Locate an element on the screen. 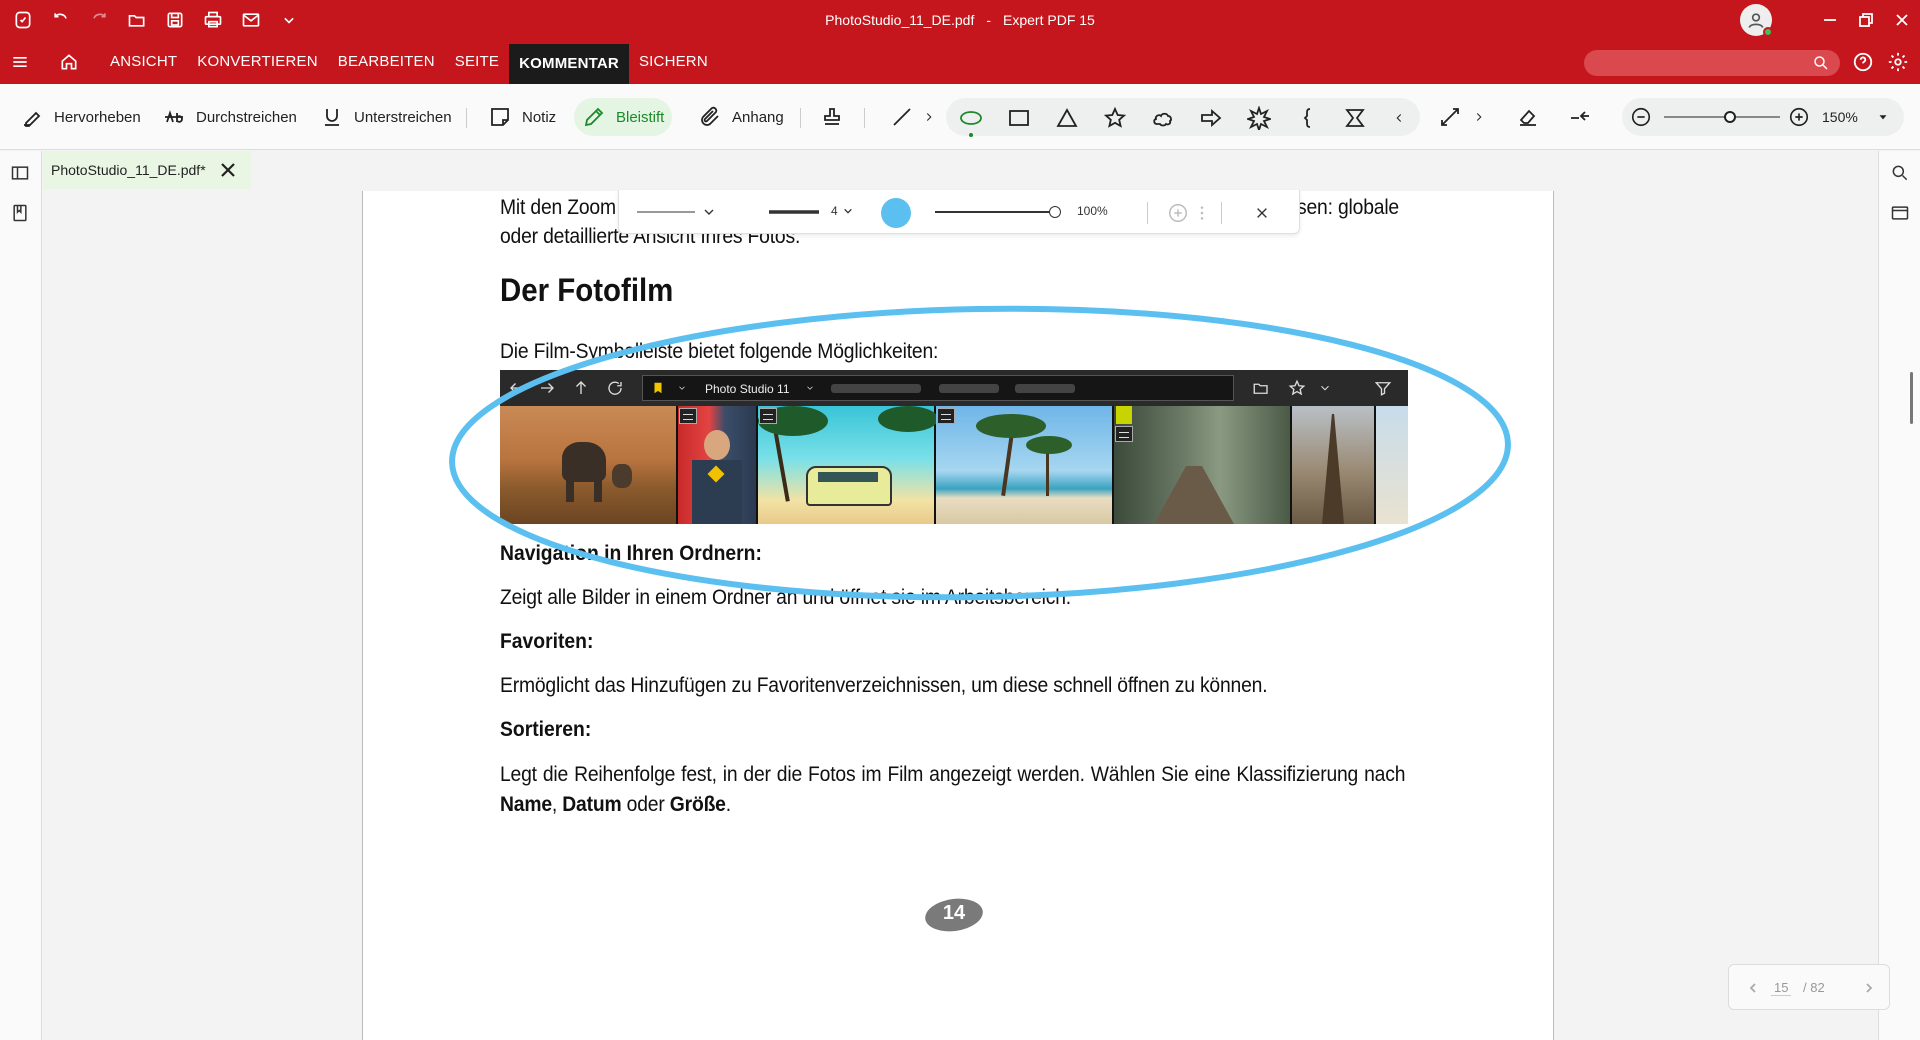 Image resolution: width=1920 pixels, height=1040 pixels. open-folder-icon is located at coordinates (137, 20).